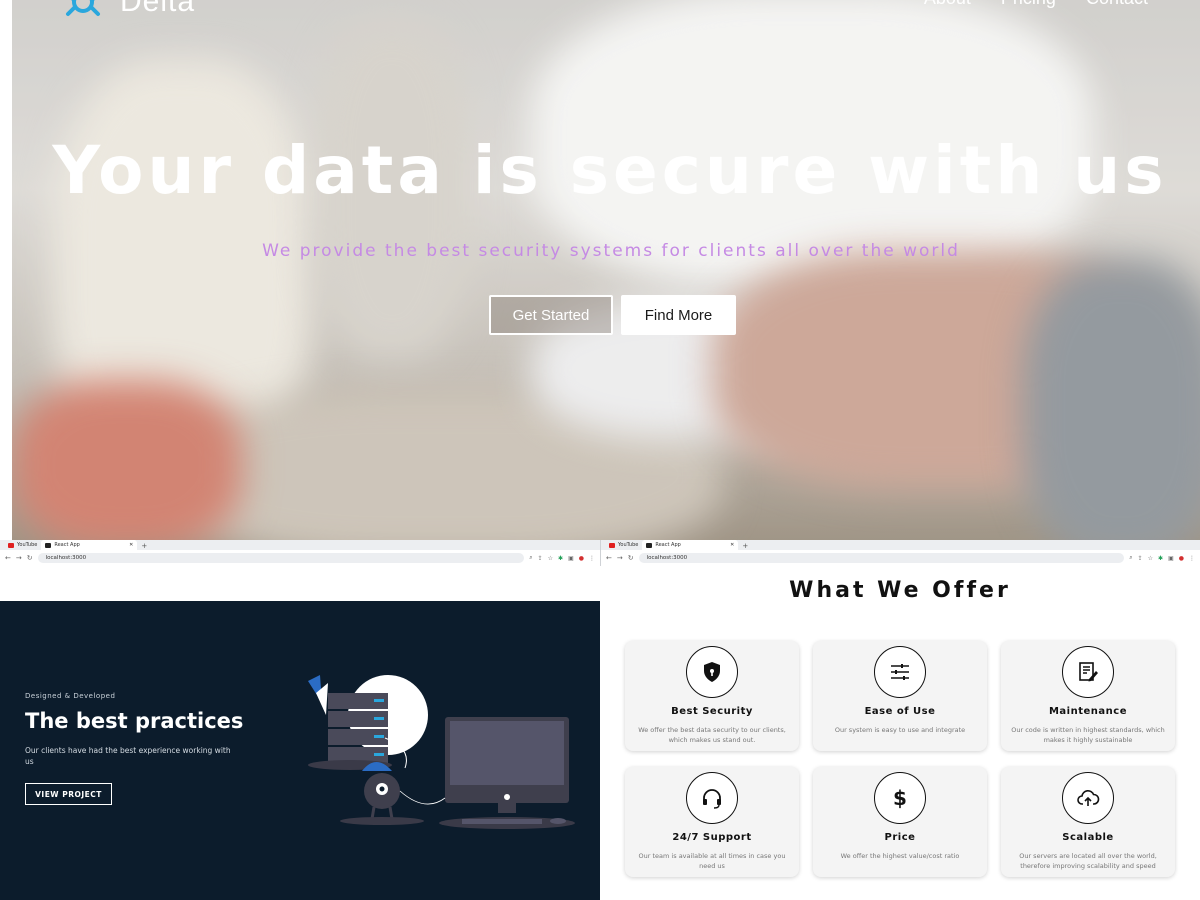  What do you see at coordinates (900, 590) in the screenshot?
I see `offer-heading: What We Offer` at bounding box center [900, 590].